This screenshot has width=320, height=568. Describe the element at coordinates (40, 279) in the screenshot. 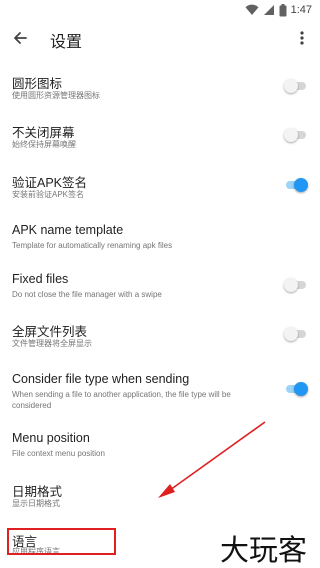

I see `setting-title: Fixed files` at that location.